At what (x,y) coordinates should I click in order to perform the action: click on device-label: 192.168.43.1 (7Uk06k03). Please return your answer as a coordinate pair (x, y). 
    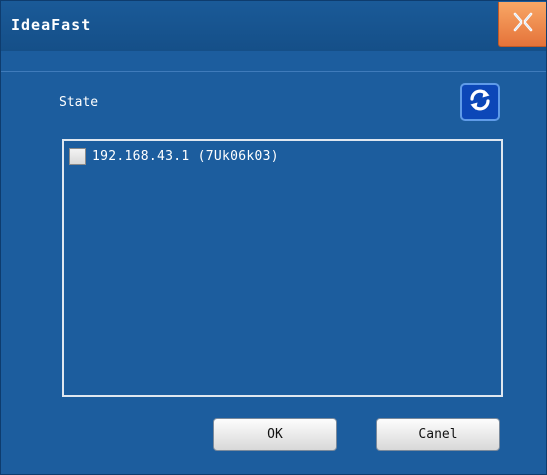
    Looking at the image, I should click on (185, 156).